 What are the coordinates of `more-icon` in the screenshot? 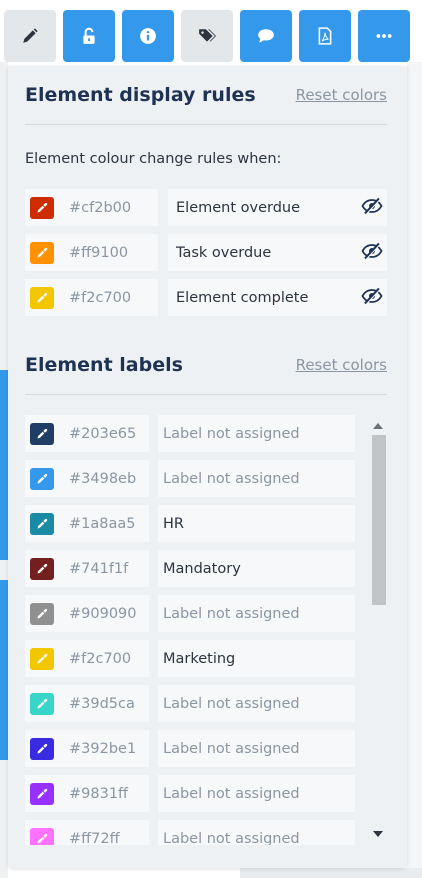 It's located at (384, 36).